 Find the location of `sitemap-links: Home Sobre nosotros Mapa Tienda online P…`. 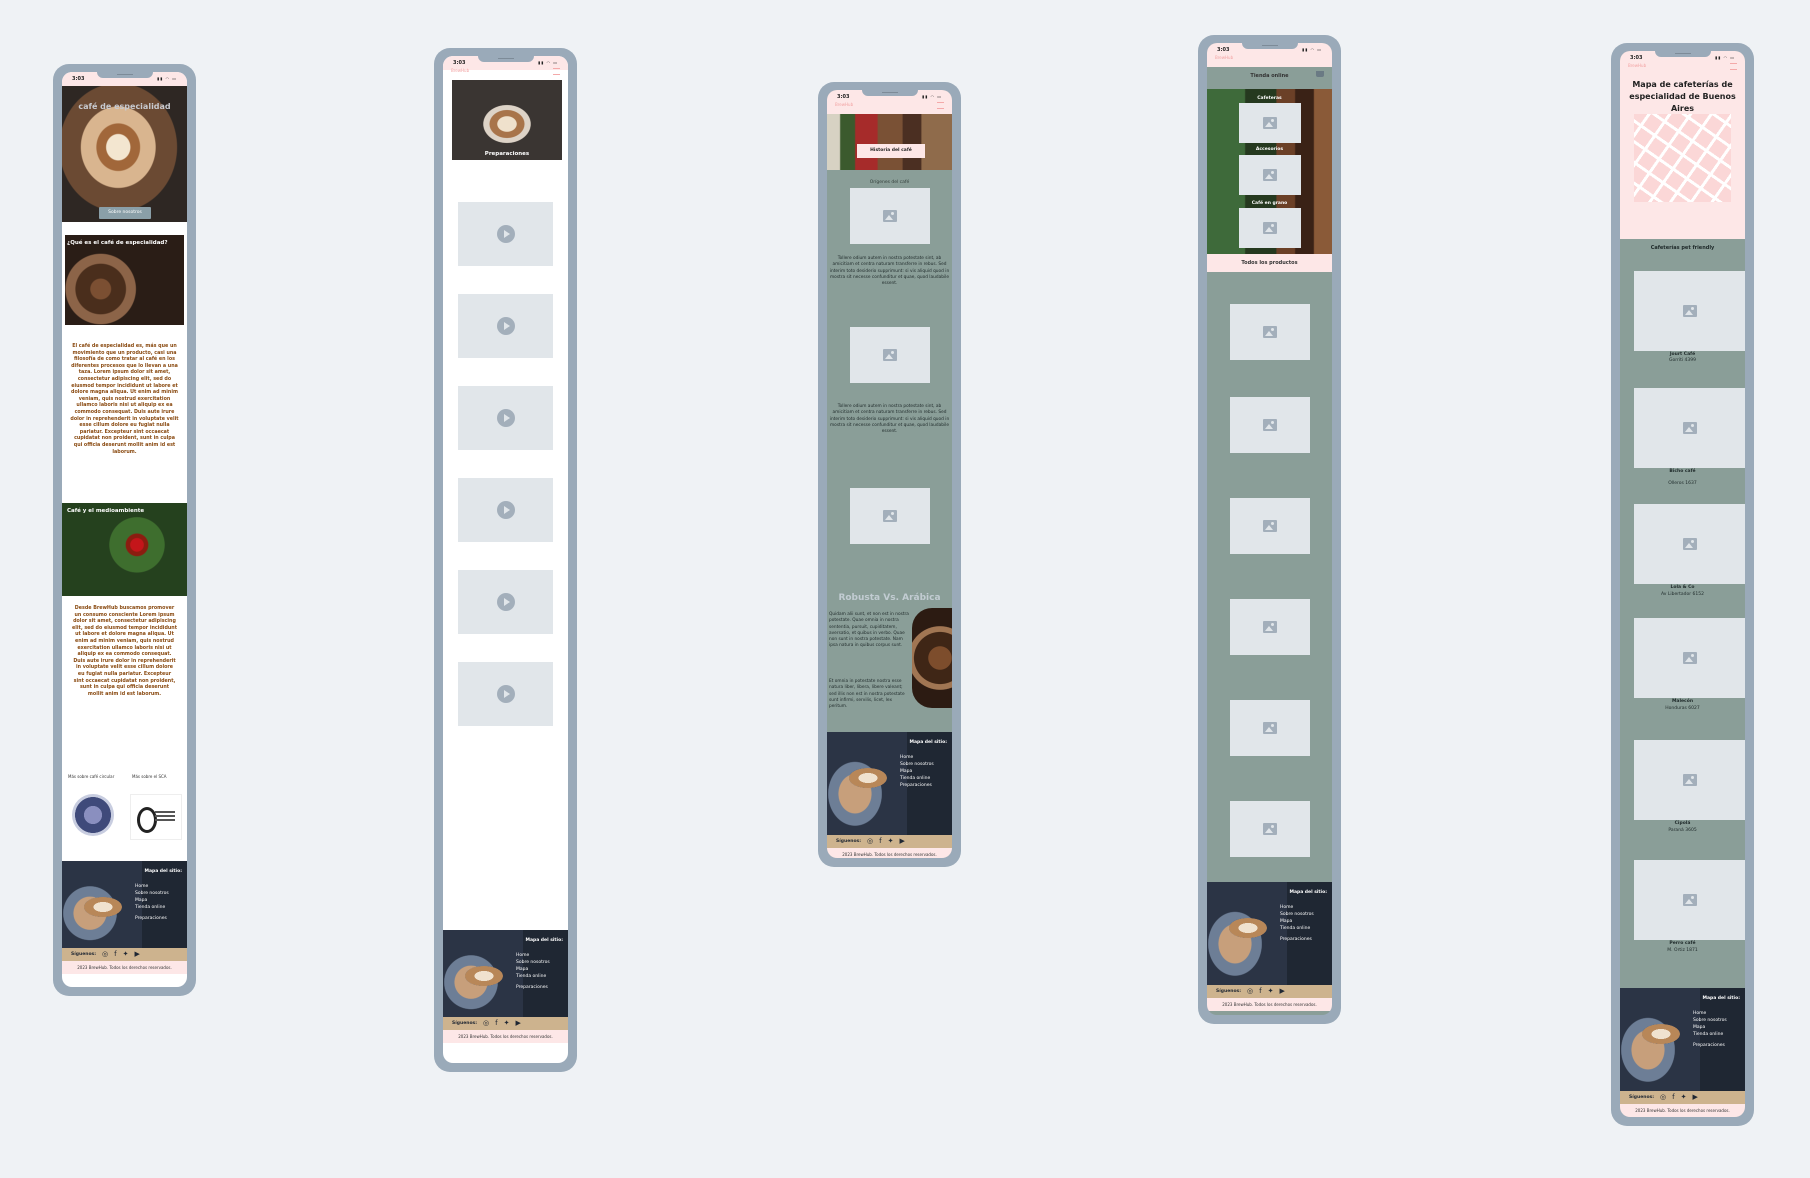

sitemap-links: Home Sobre nosotros Mapa Tienda online P… is located at coordinates (1710, 1029).